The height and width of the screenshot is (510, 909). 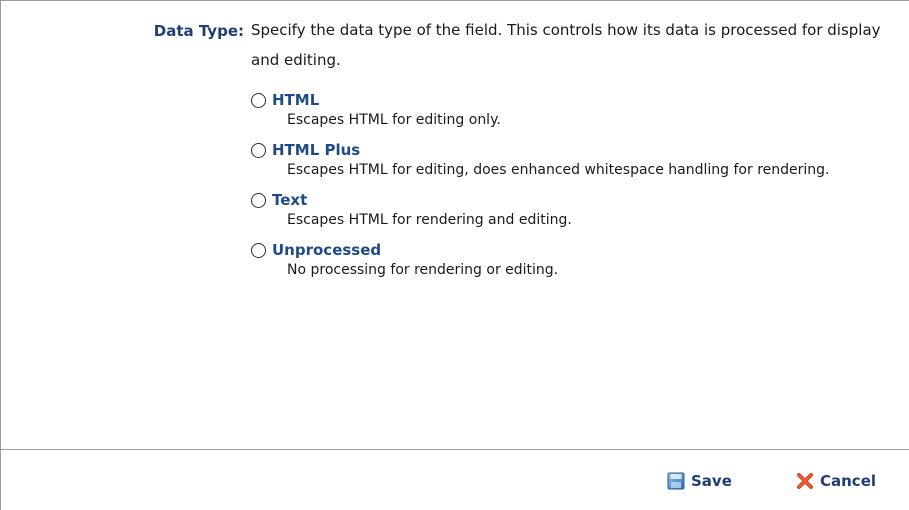 What do you see at coordinates (423, 270) in the screenshot?
I see `option-unprocessed-description: No processing for rendering or editing.` at bounding box center [423, 270].